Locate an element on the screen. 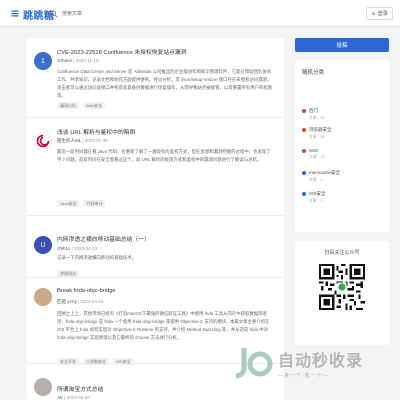  category-name: 后门 is located at coordinates (313, 110).